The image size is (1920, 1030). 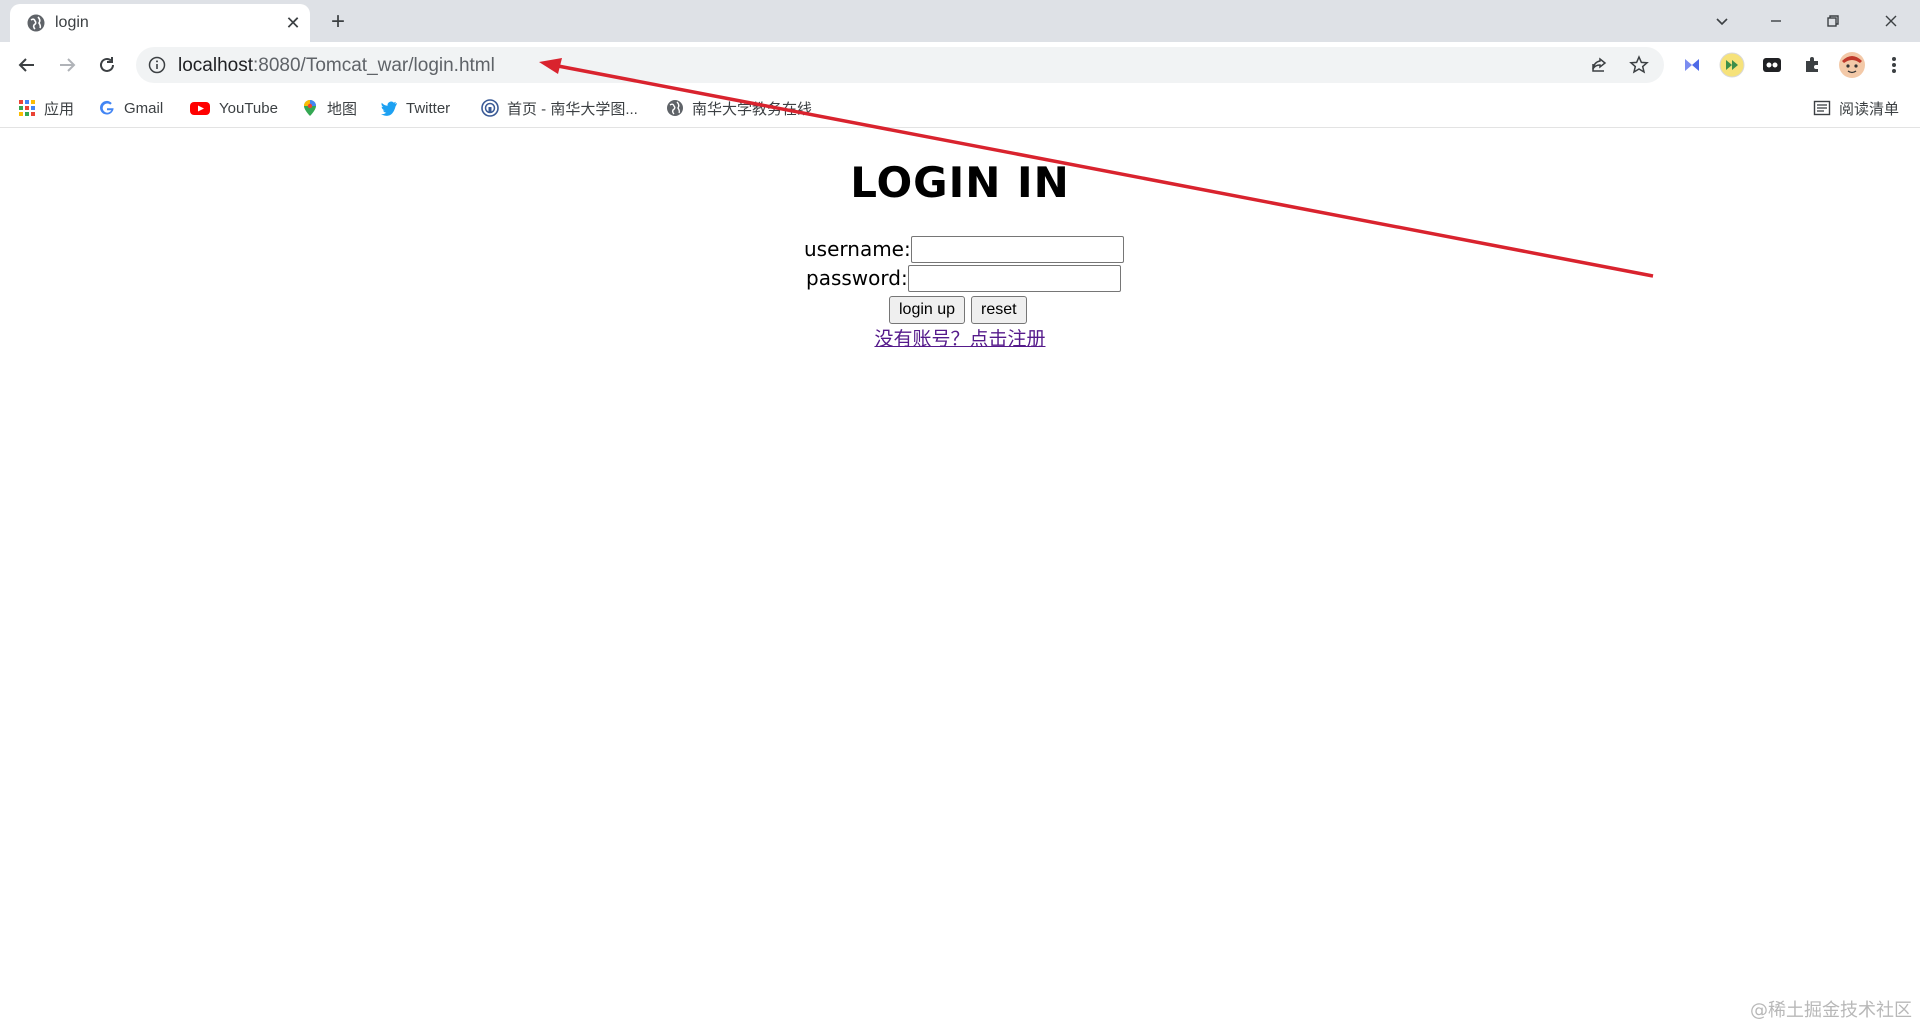 I want to click on google-icon, so click(x=107, y=107).